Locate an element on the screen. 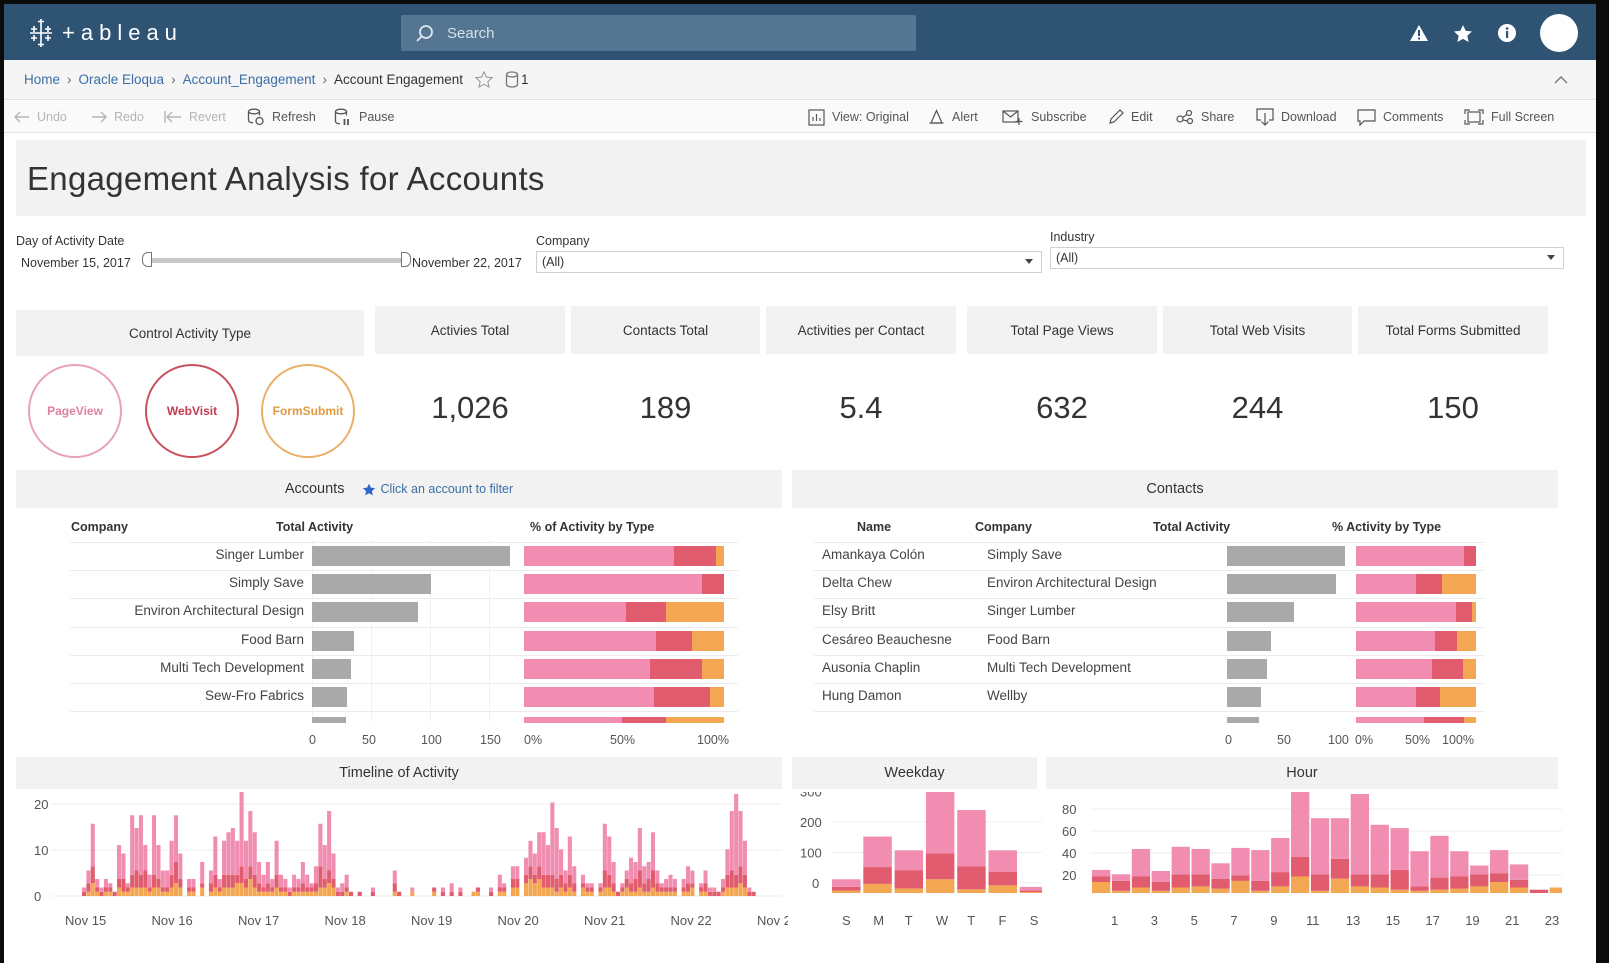 The width and height of the screenshot is (1609, 963). webvisit-toggle: WebVisit is located at coordinates (192, 411).